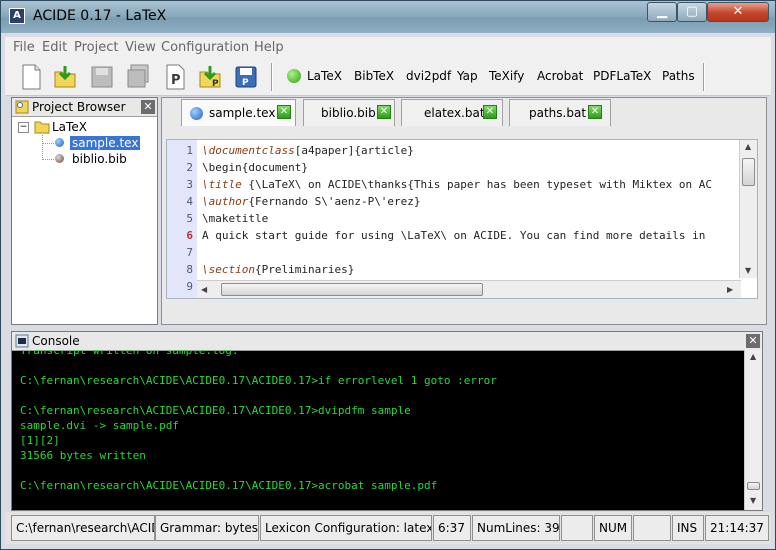  What do you see at coordinates (374, 76) in the screenshot?
I see `bibtex-button: BibTeX` at bounding box center [374, 76].